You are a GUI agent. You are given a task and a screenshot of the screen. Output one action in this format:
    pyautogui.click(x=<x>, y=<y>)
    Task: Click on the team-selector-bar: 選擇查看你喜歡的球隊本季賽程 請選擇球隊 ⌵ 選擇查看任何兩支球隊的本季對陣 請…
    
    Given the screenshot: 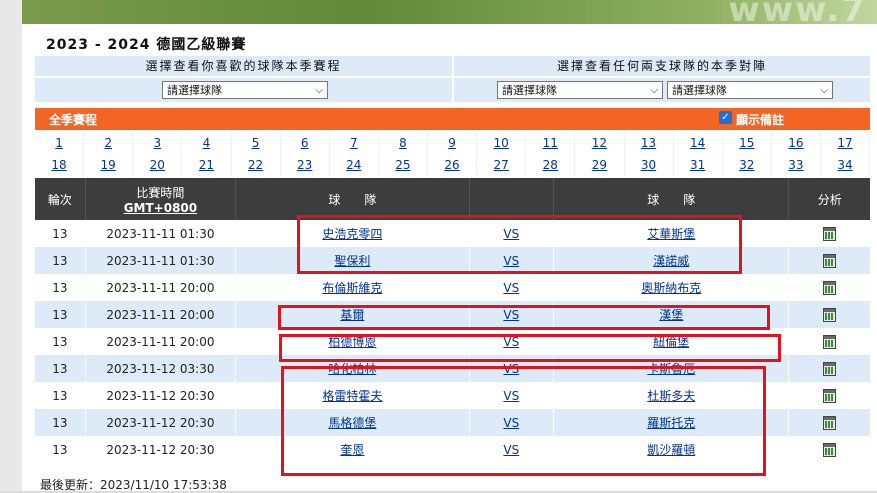 What is the action you would take?
    pyautogui.click(x=452, y=79)
    